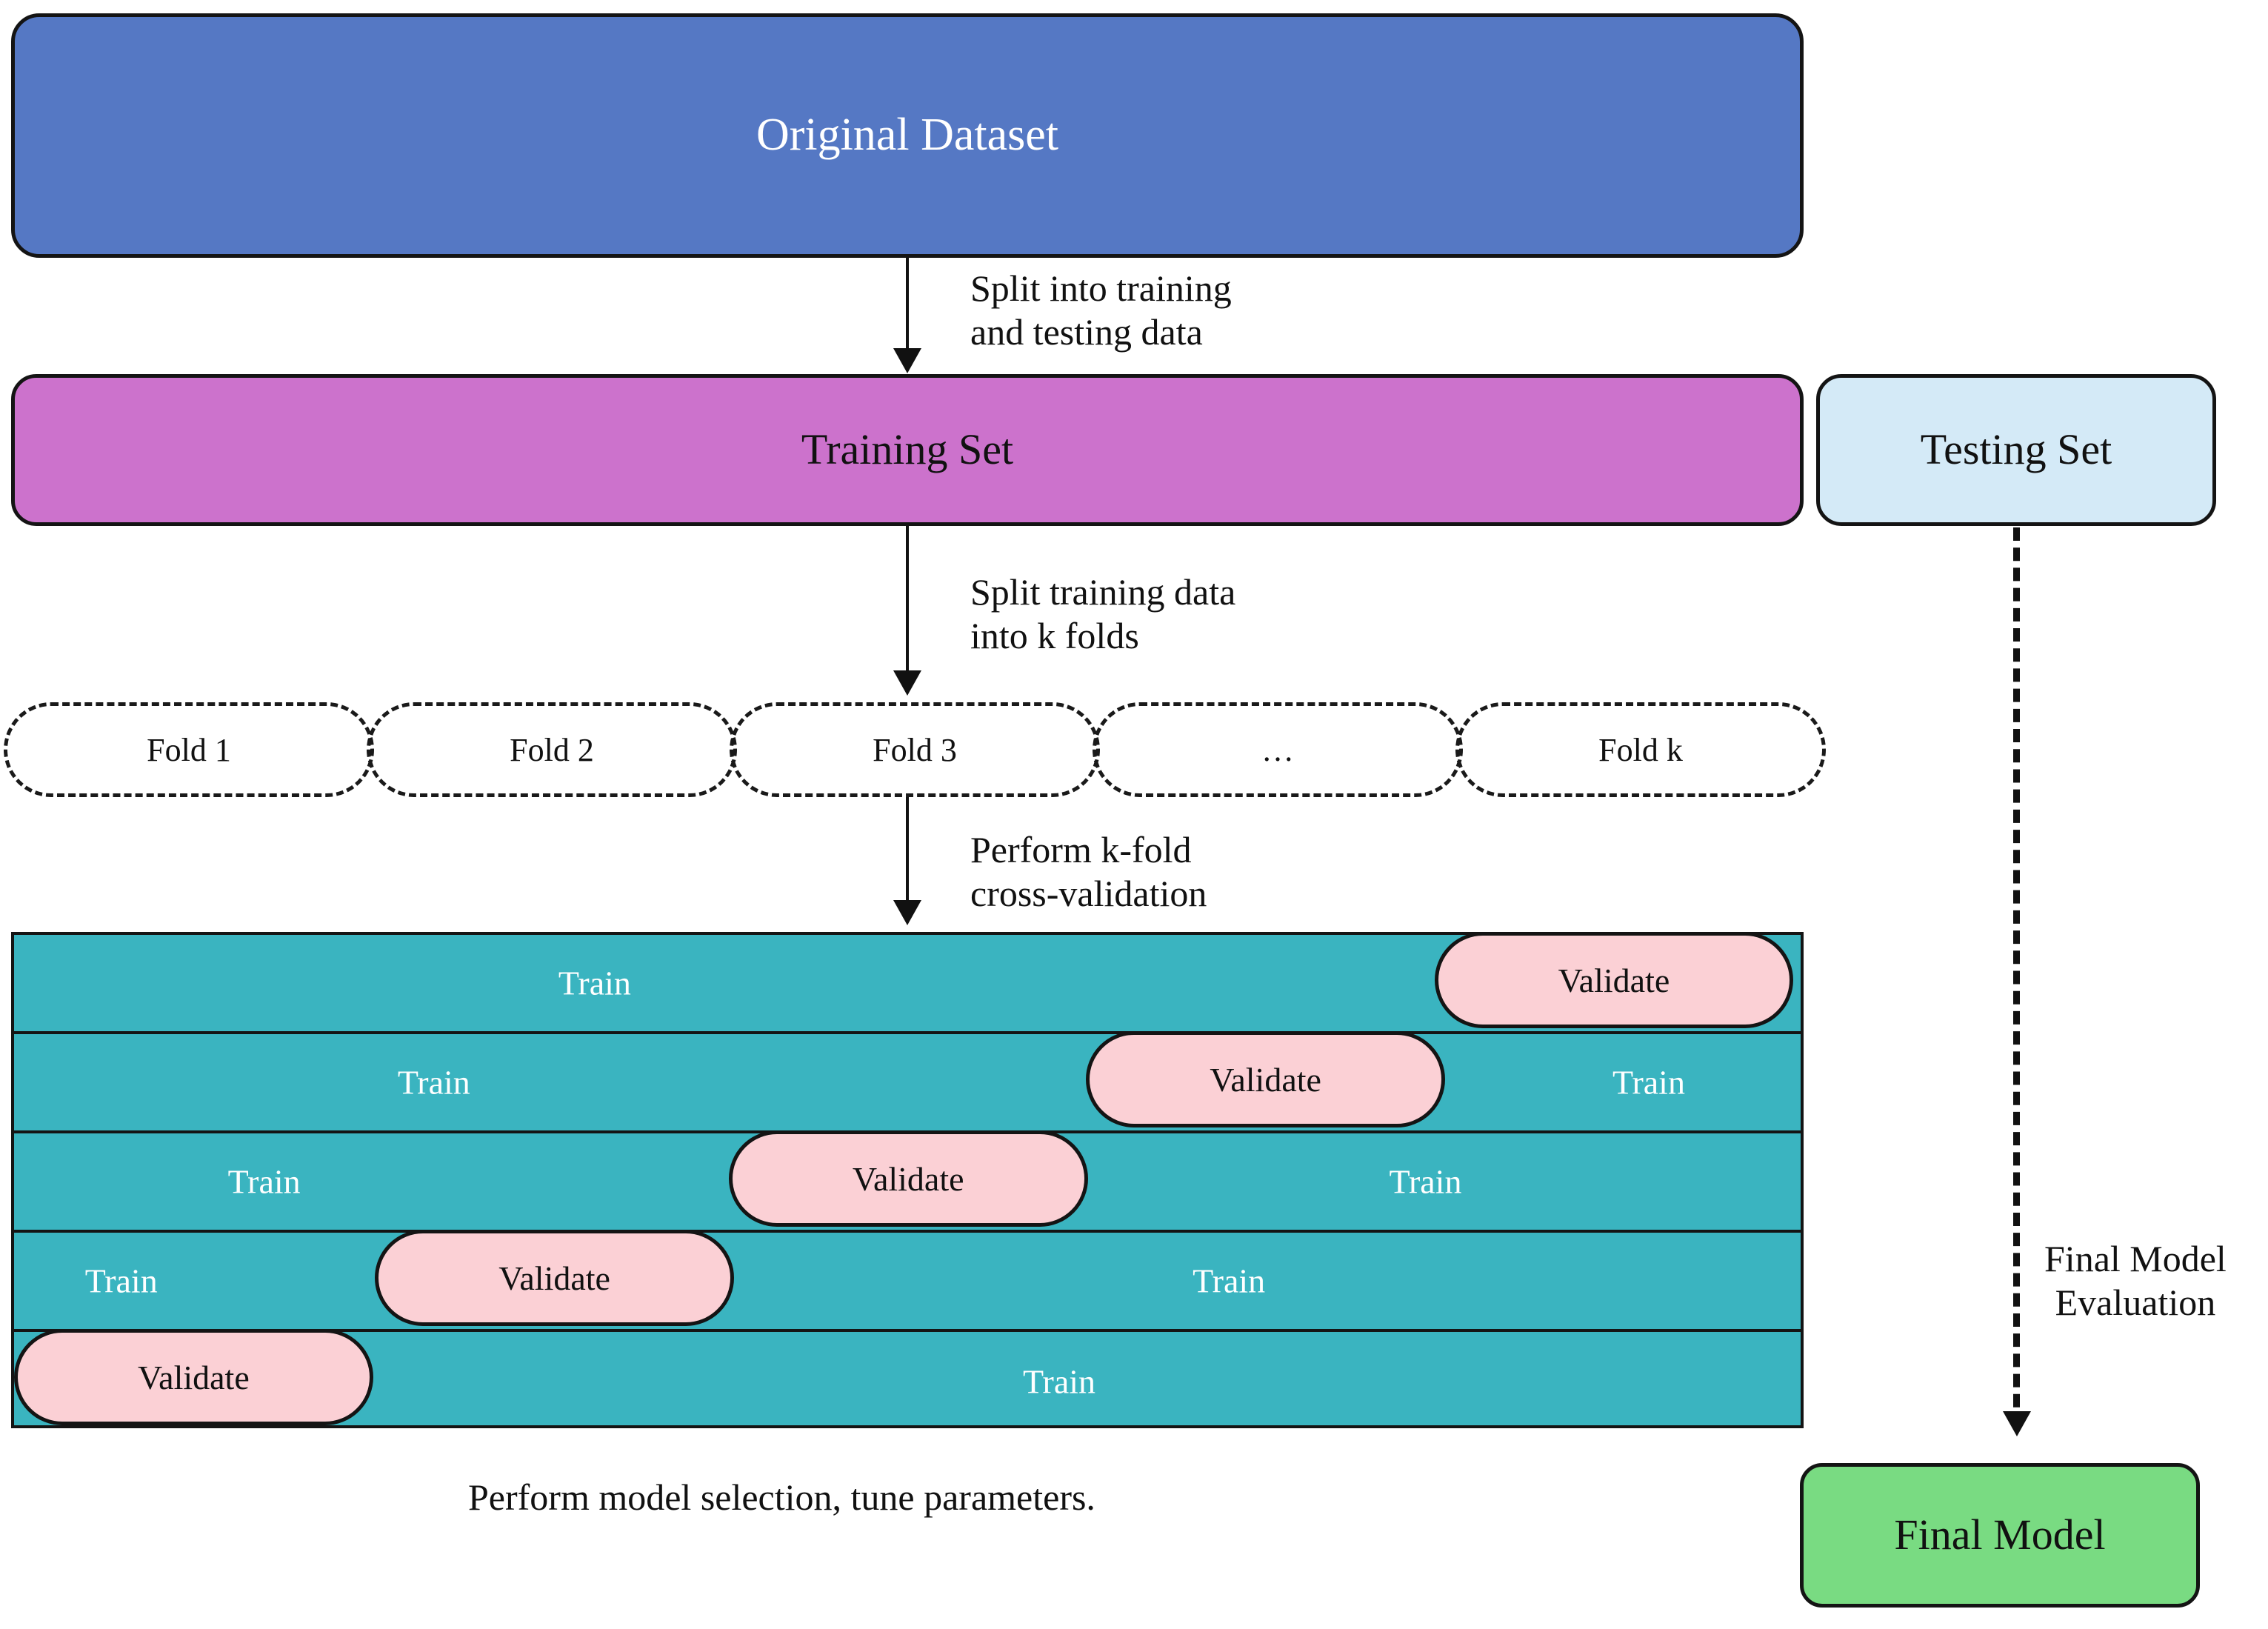 Image resolution: width=2268 pixels, height=1629 pixels. I want to click on node-original-dataset: Original Dataset, so click(907, 135).